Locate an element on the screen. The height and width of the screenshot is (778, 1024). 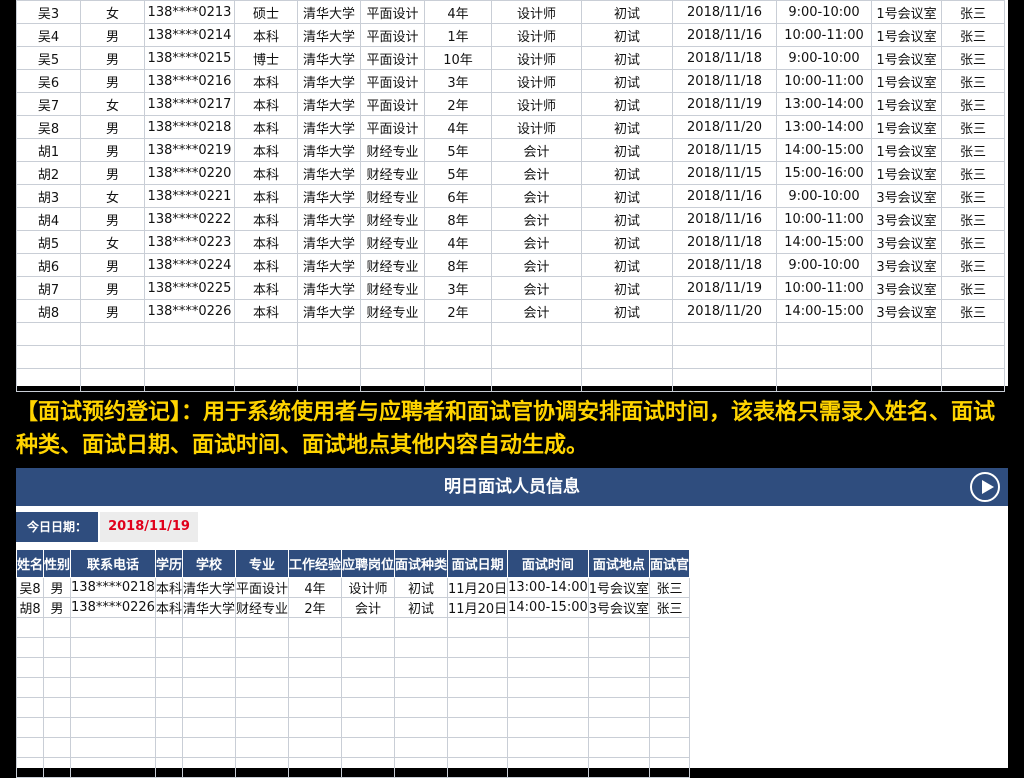
cell-phone: 138****0226 is located at coordinates (189, 311).